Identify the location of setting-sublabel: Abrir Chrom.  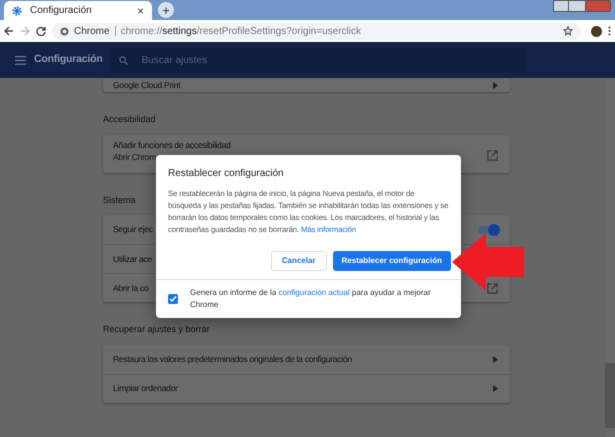
(134, 157).